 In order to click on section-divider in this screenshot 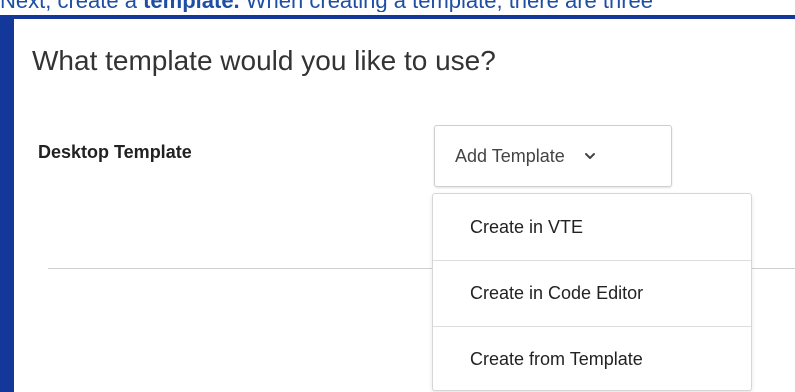, I will do `click(244, 268)`.